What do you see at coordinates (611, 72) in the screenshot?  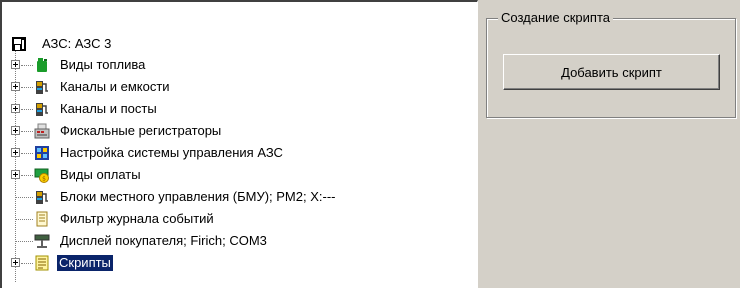 I see `add-script-button: Добавить скрипт` at bounding box center [611, 72].